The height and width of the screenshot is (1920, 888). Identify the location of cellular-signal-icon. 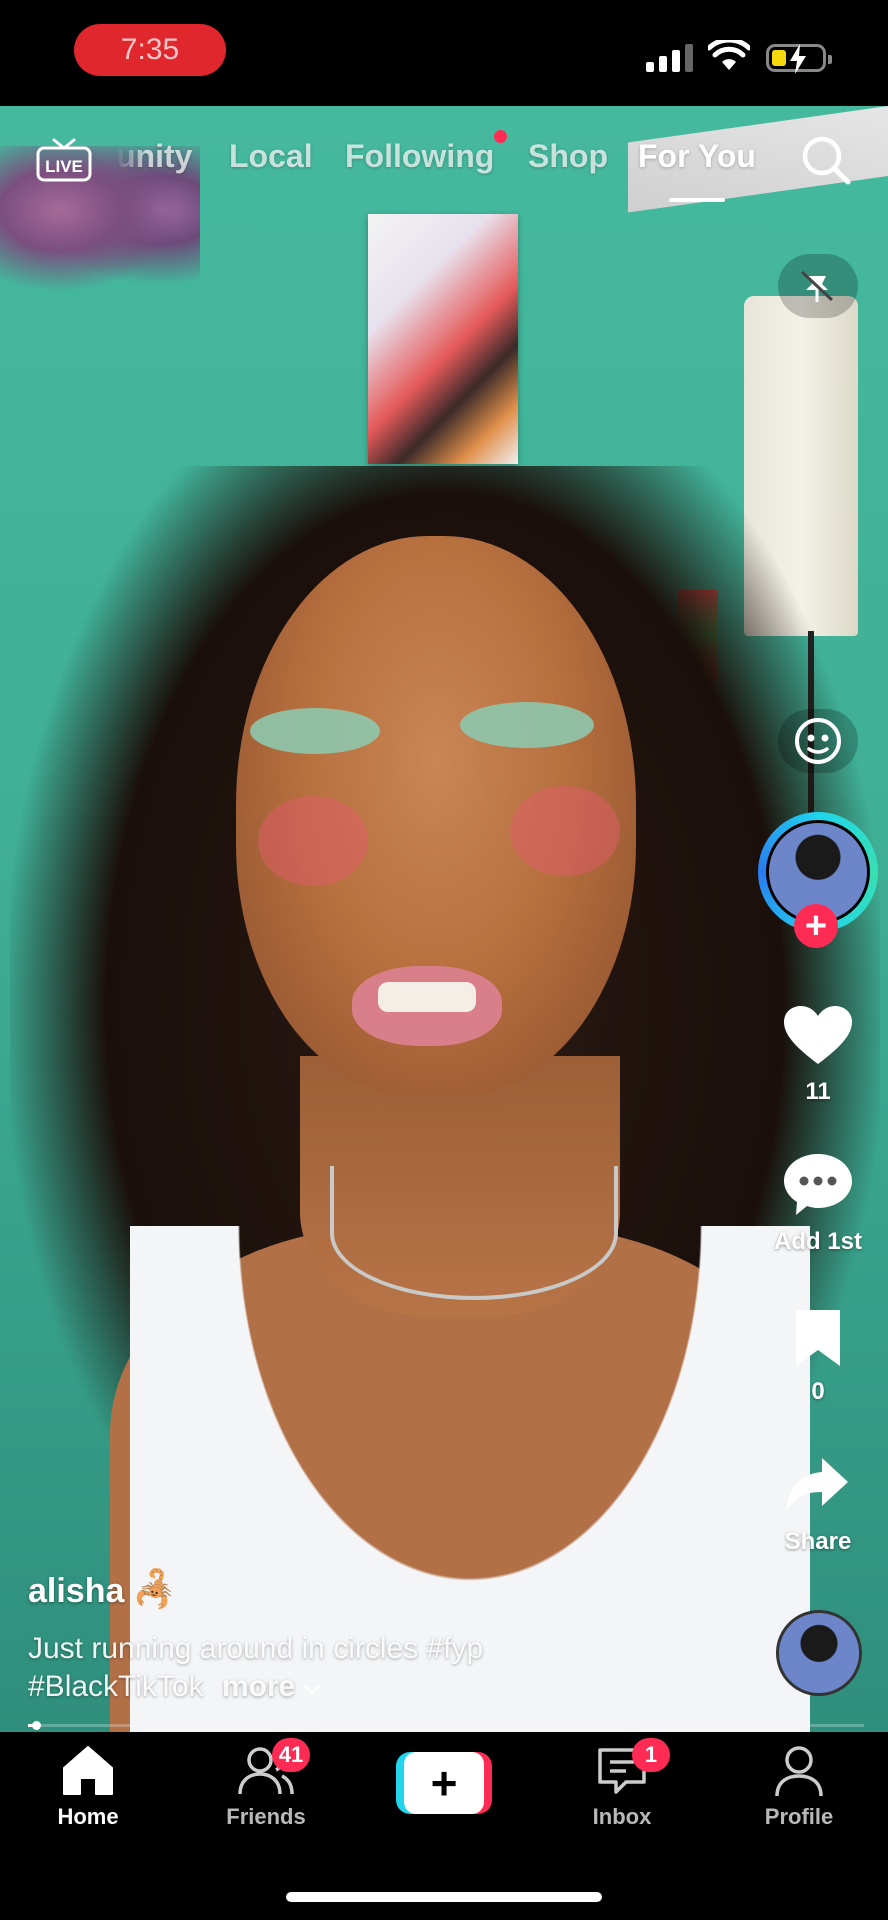
(669, 58).